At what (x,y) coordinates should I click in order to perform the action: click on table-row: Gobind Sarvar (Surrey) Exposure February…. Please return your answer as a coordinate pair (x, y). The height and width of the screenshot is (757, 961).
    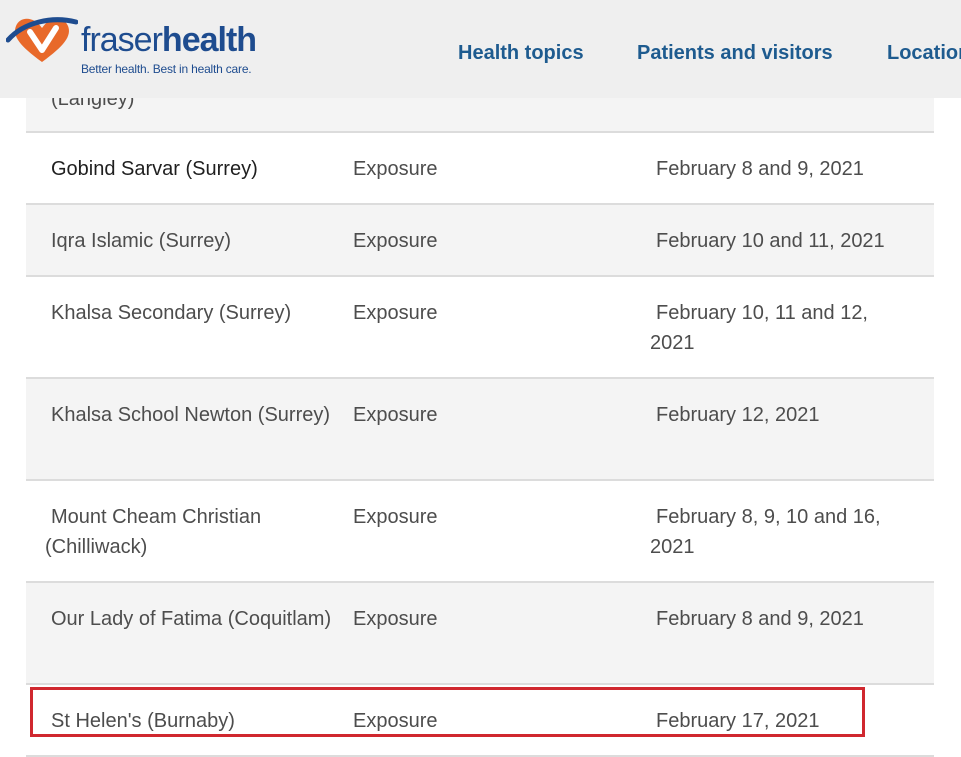
    Looking at the image, I should click on (480, 169).